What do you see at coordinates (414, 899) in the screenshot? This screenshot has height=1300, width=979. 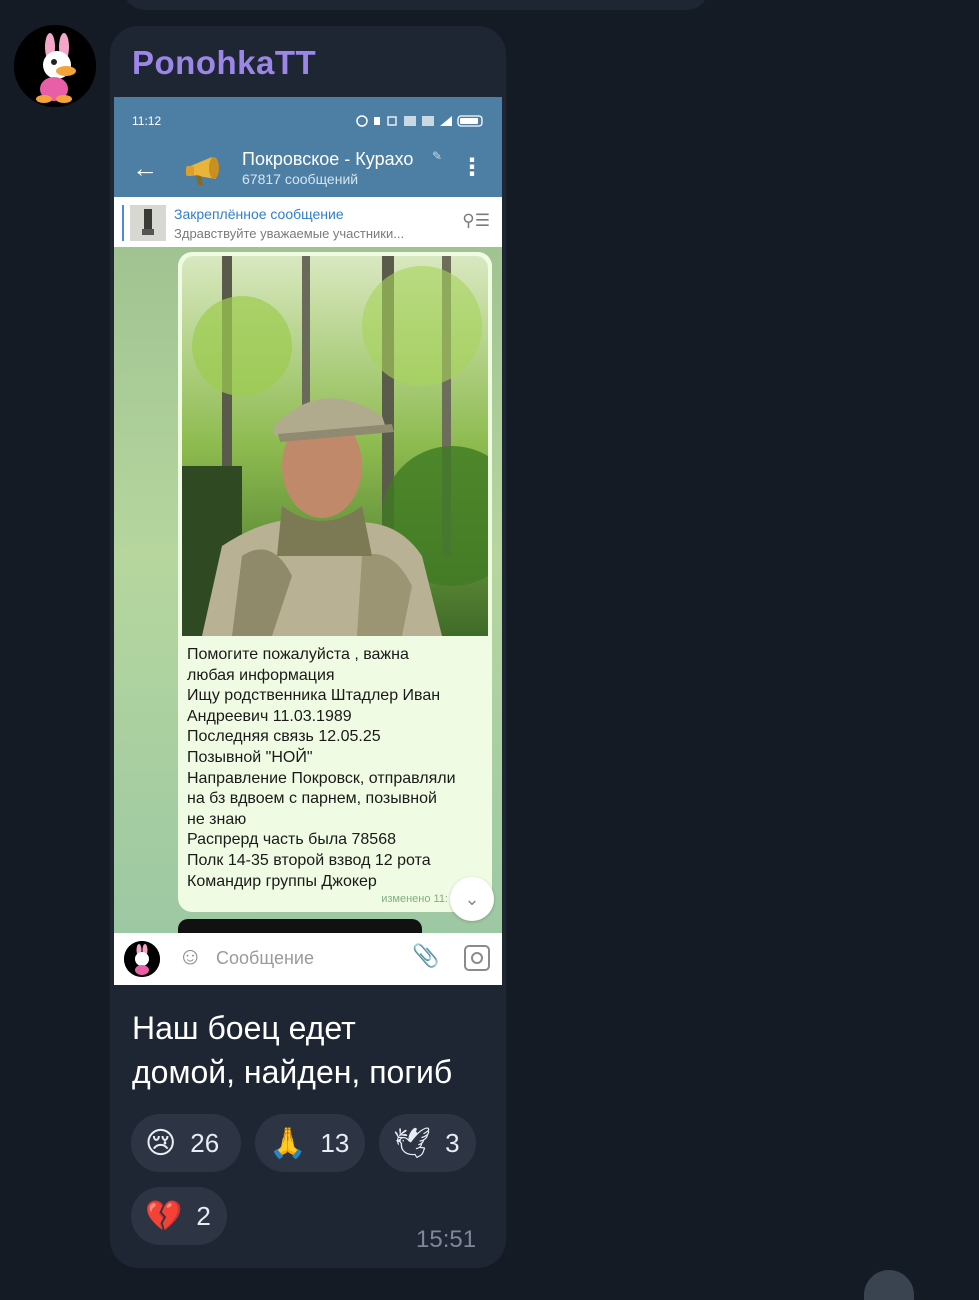 I see `edited-label: изменено 11:` at bounding box center [414, 899].